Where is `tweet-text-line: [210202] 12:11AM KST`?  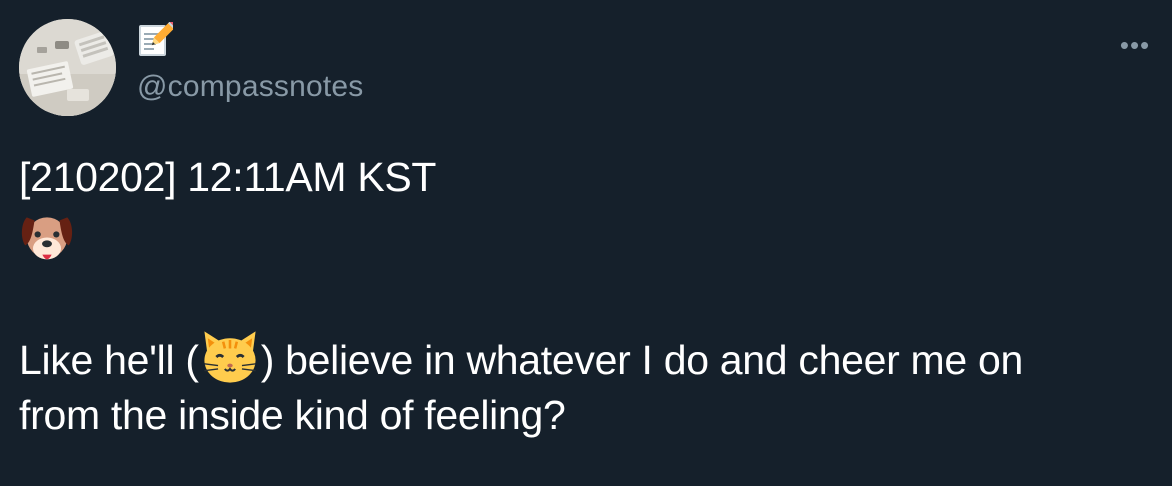 tweet-text-line: [210202] 12:11AM KST is located at coordinates (228, 177).